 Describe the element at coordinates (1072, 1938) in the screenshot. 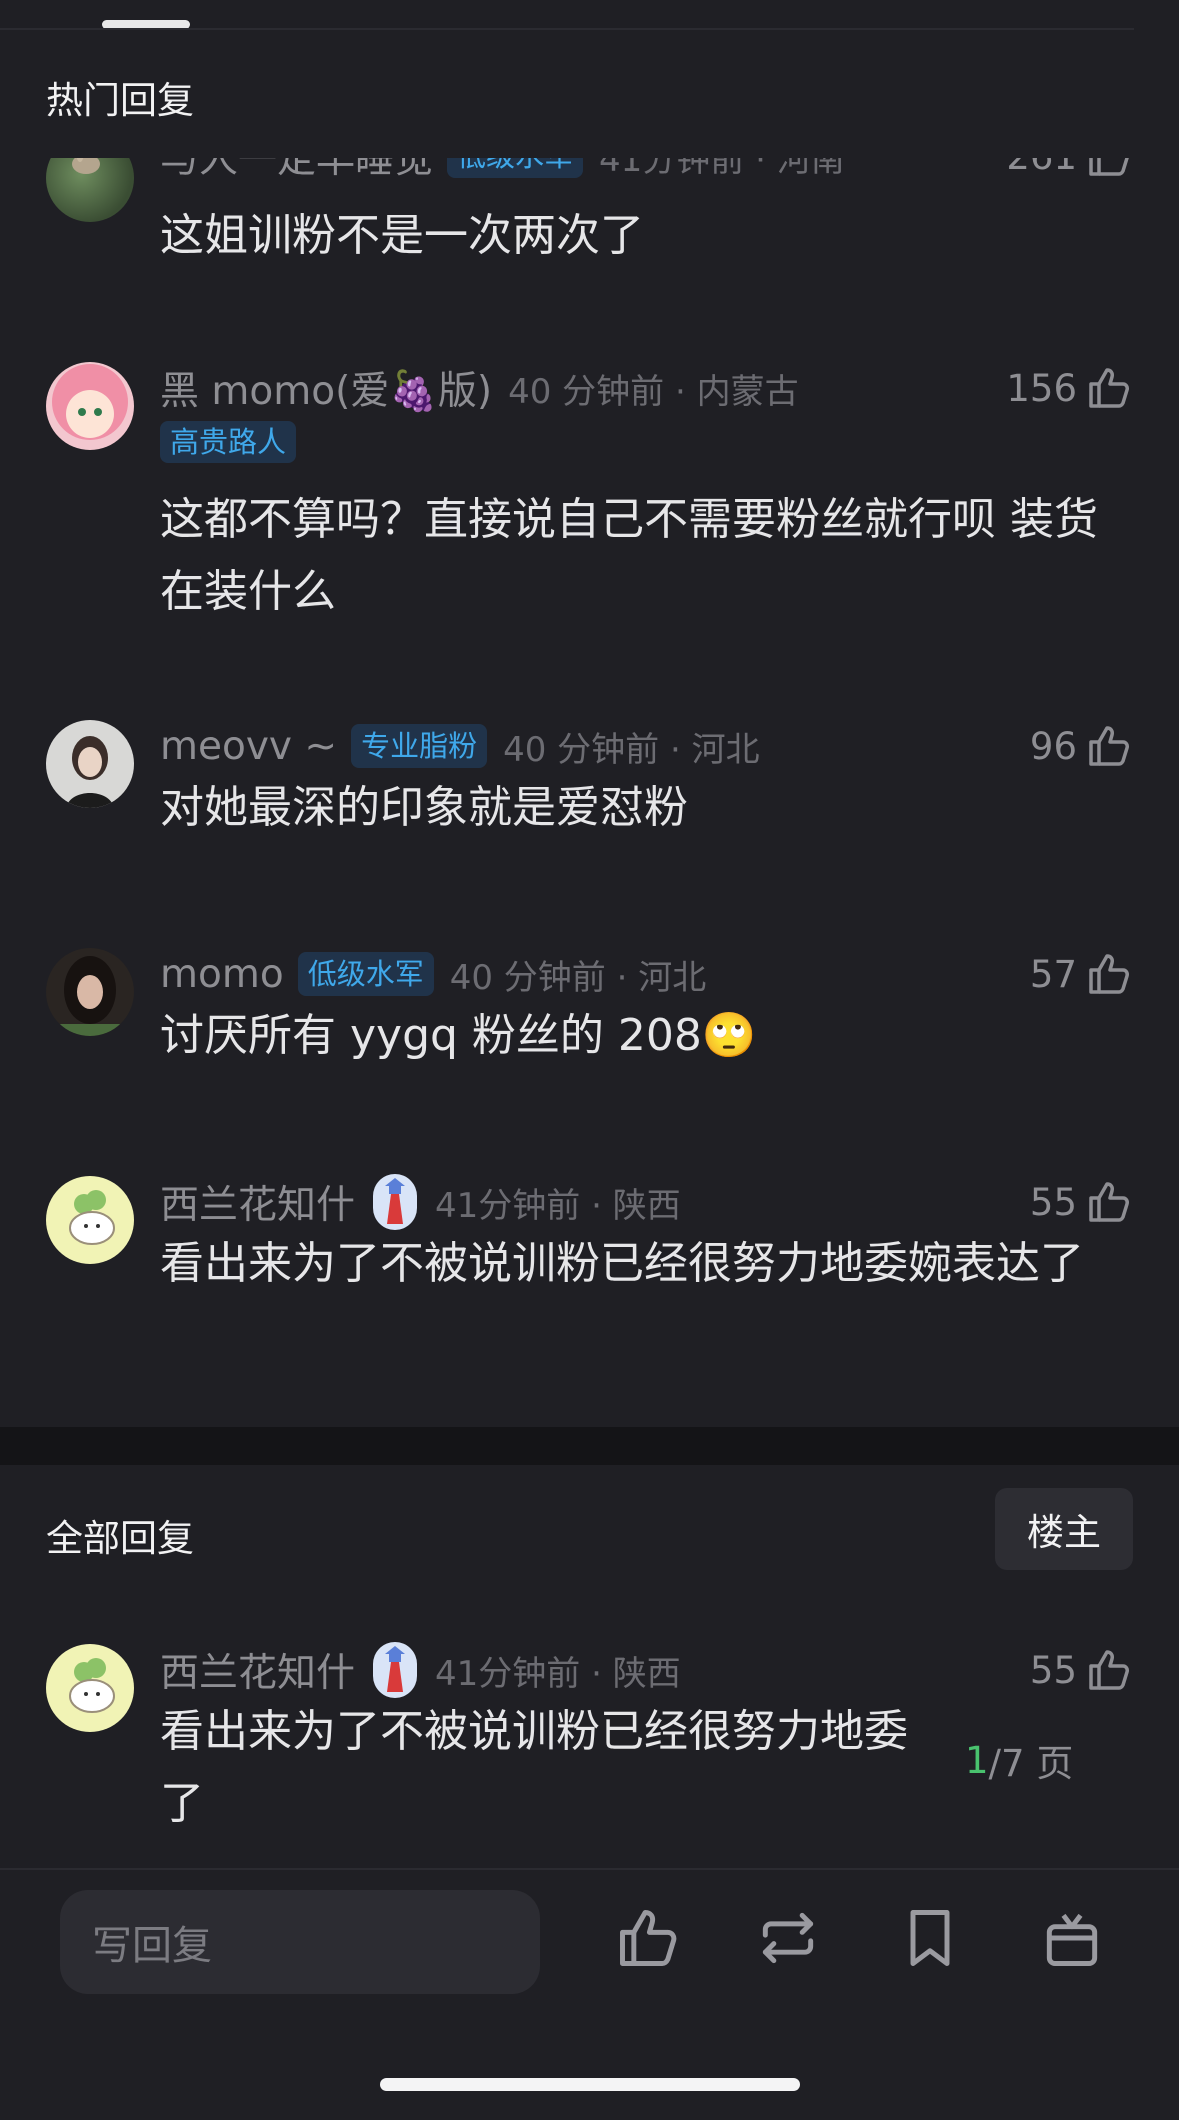

I see `gift-icon` at that location.